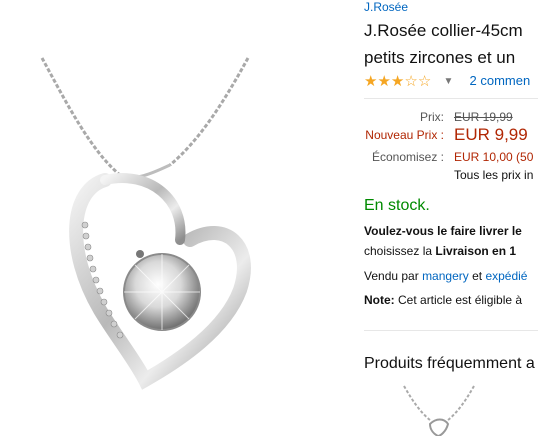 The image size is (538, 436). I want to click on shipping-detail-prefix: choisissez la, so click(400, 251).